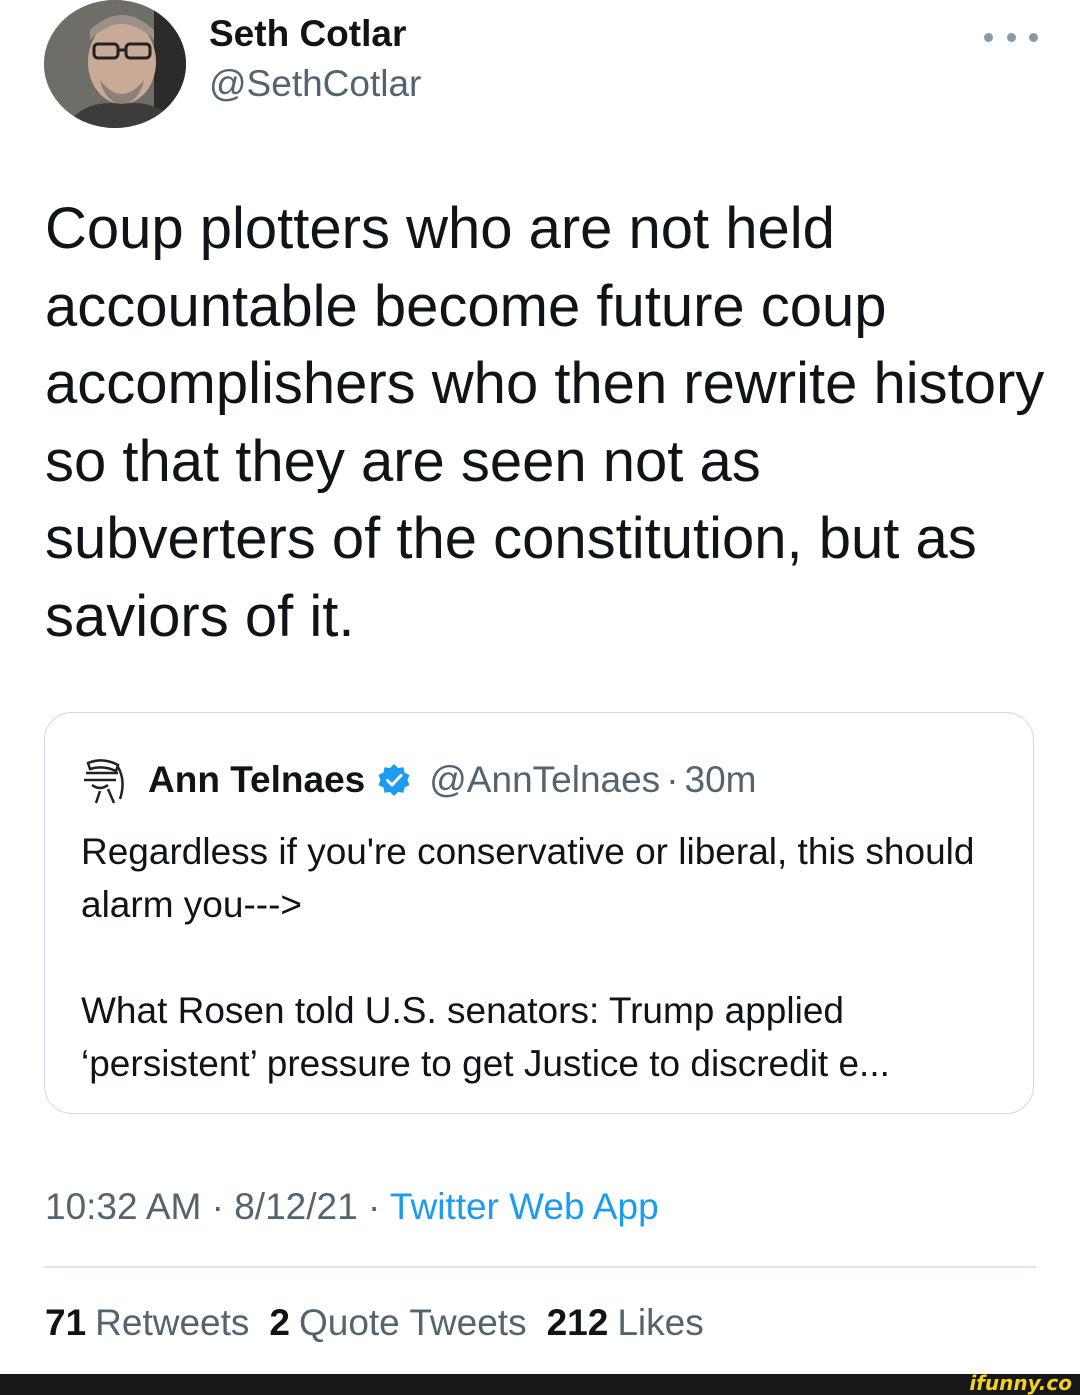 The width and height of the screenshot is (1080, 1395). Describe the element at coordinates (295, 1206) in the screenshot. I see `tweet-date: 8/12/21` at that location.